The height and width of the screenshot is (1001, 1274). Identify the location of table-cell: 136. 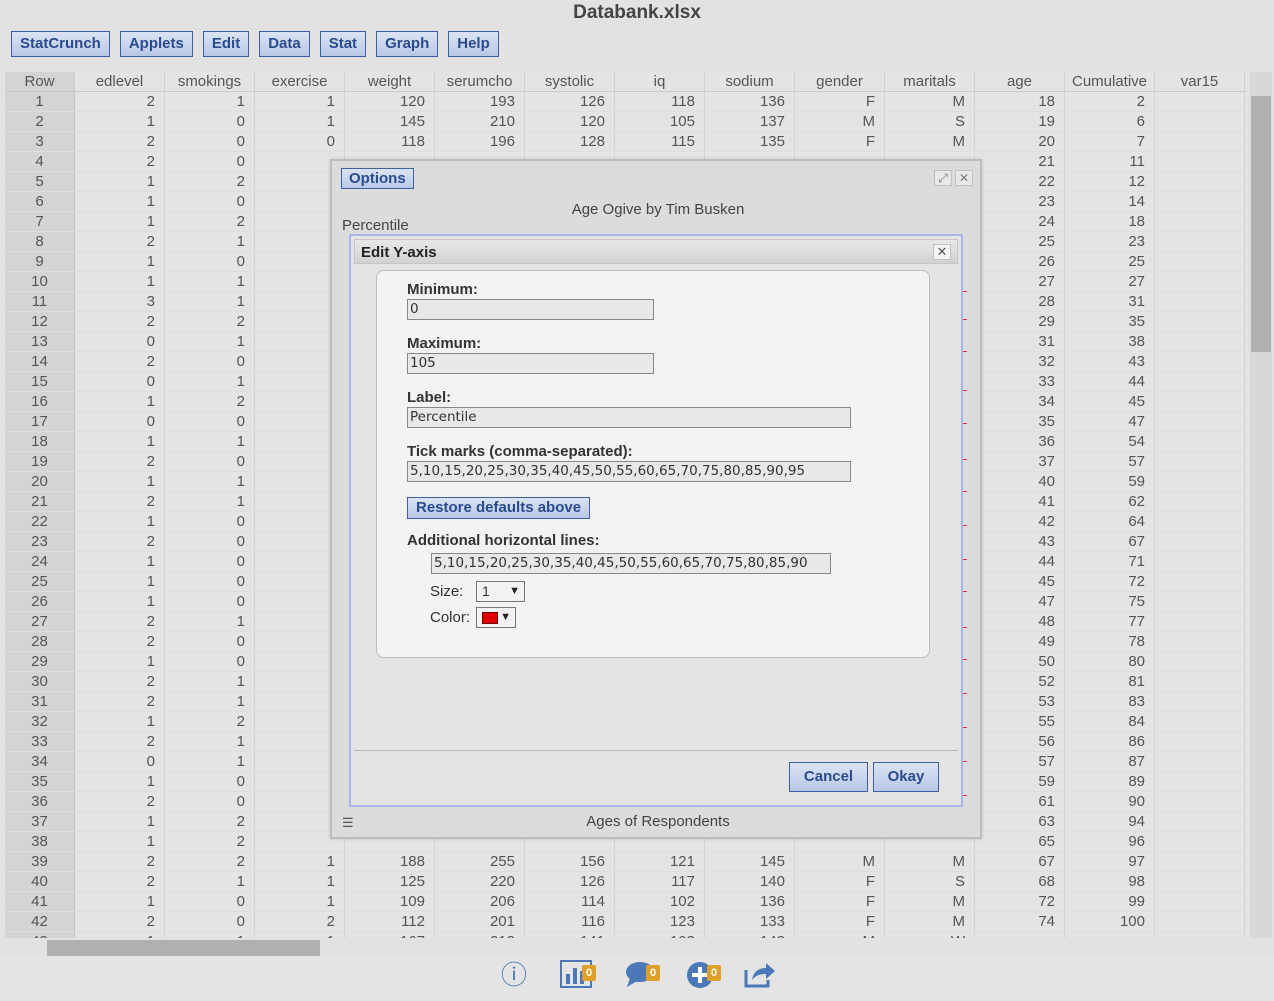
(750, 102).